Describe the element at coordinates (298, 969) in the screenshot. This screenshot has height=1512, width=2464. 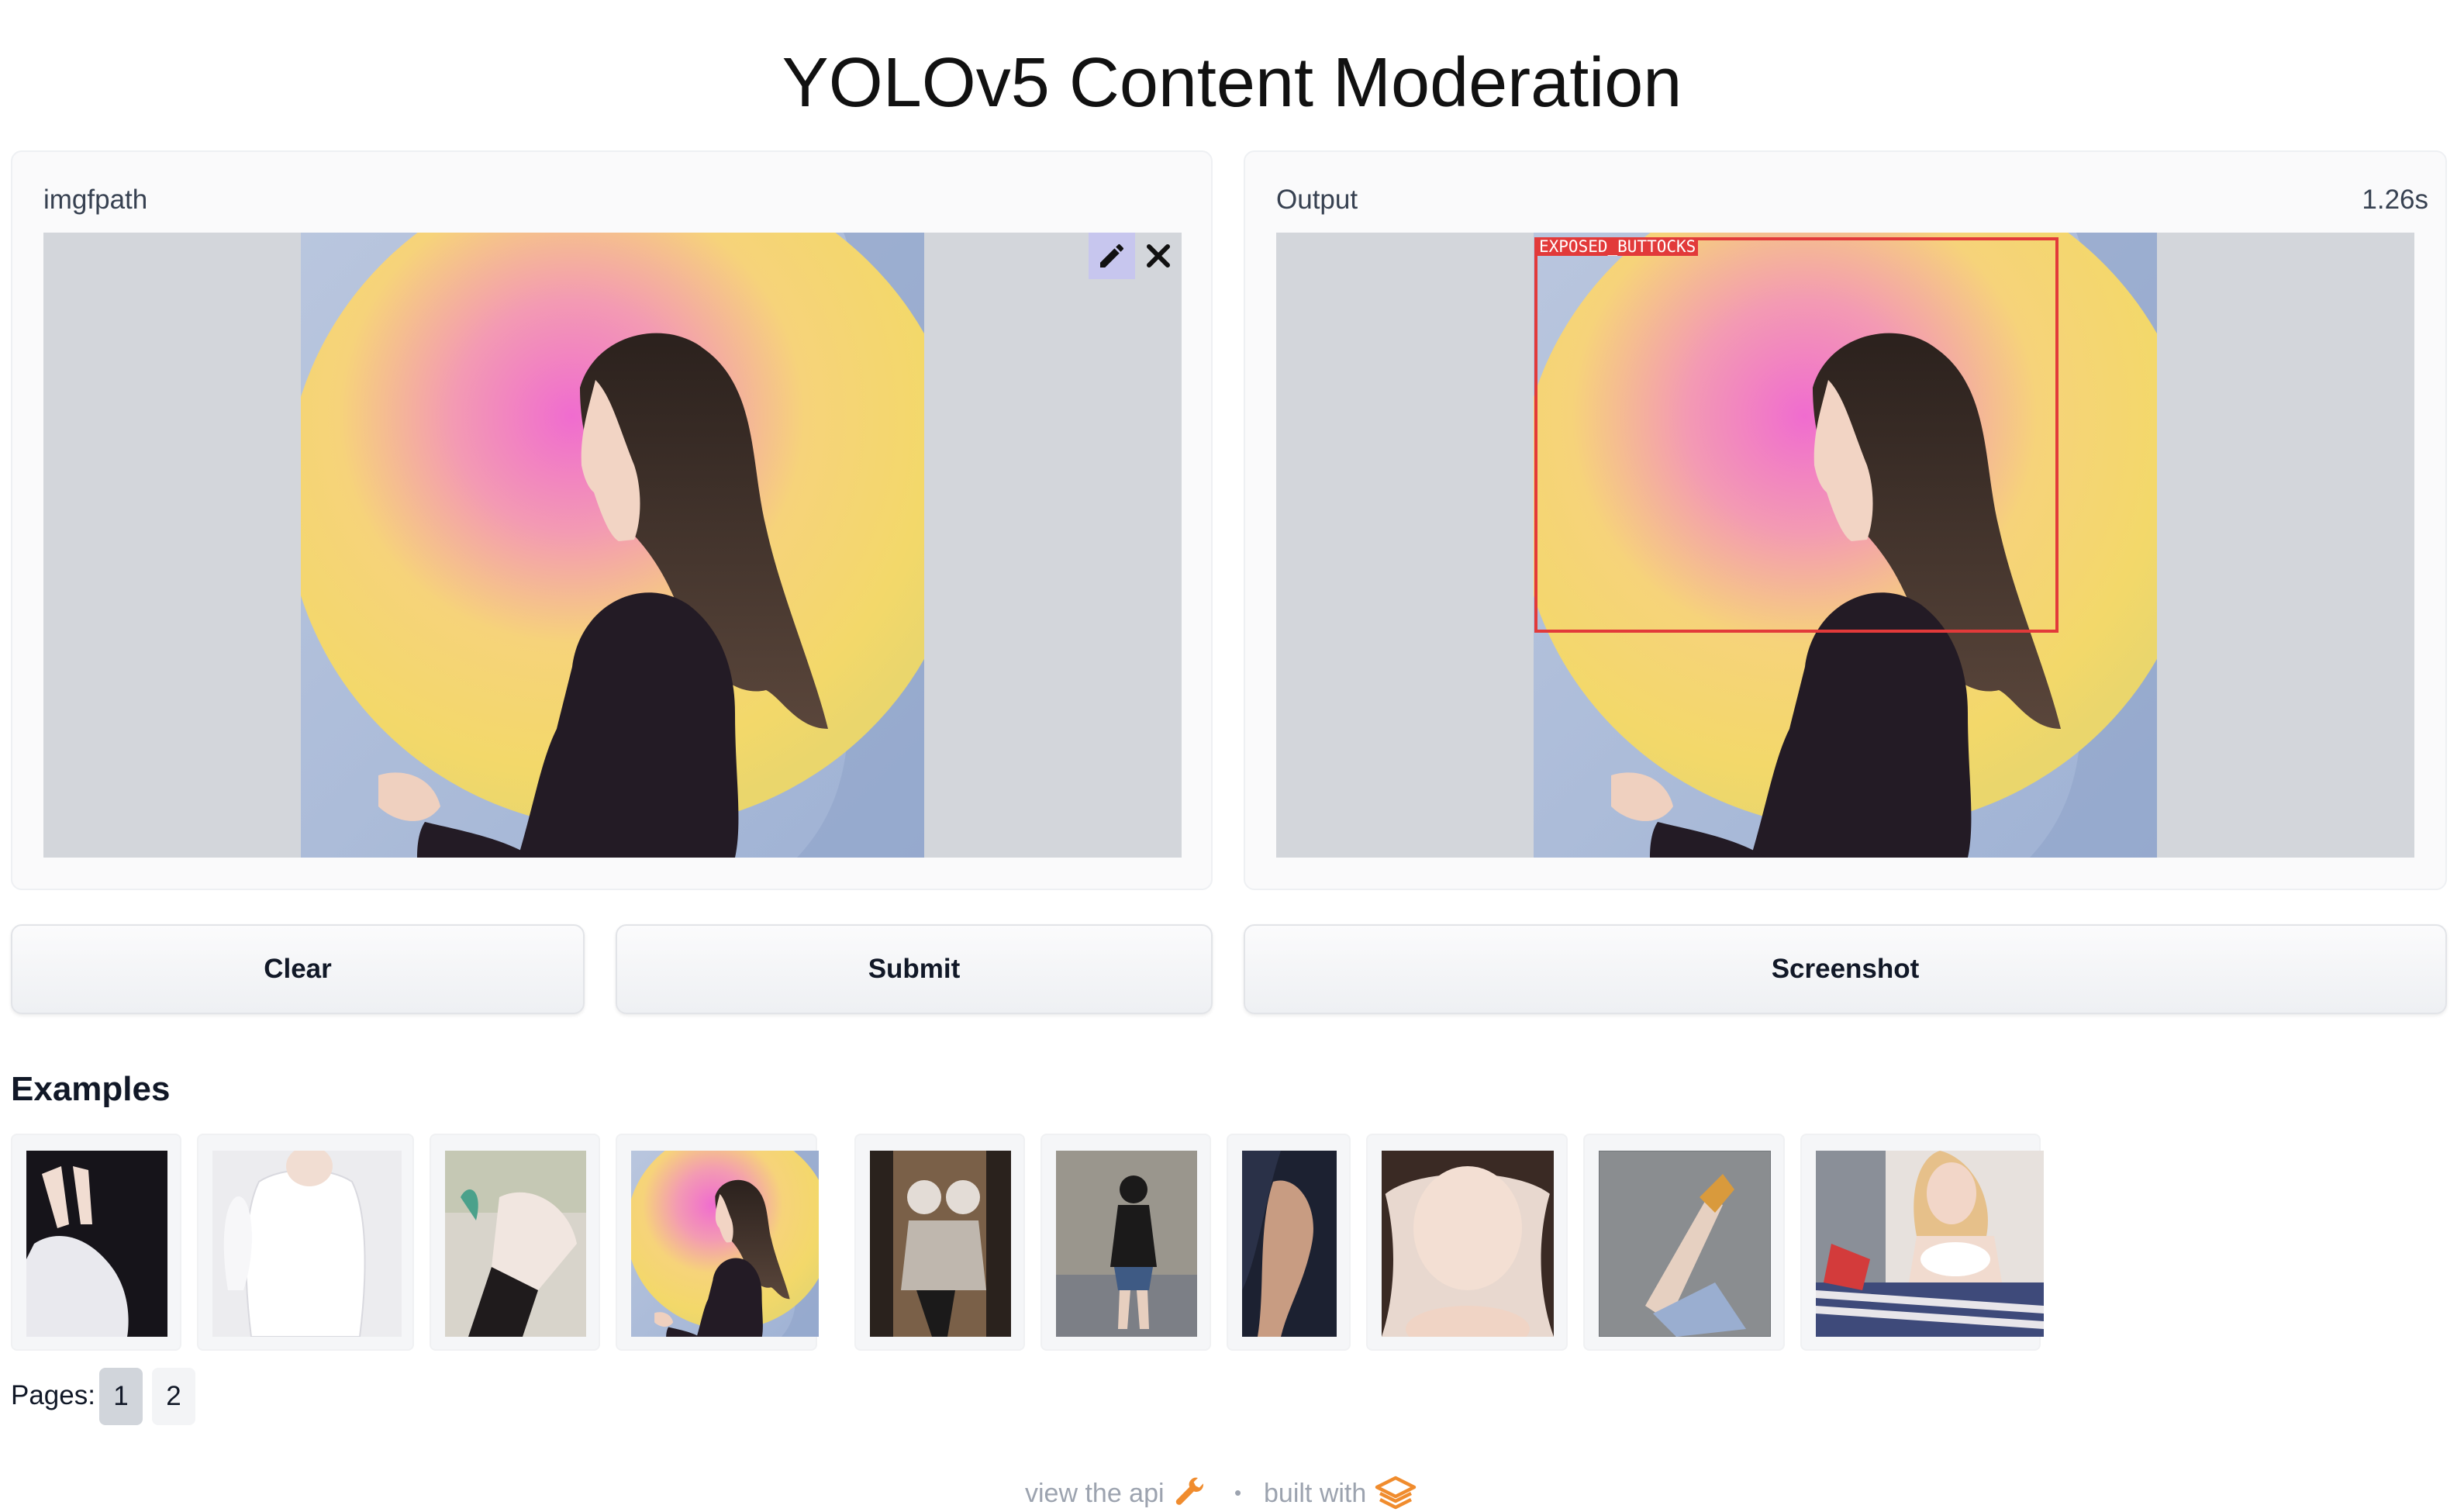
I see `clear-button: Clear` at that location.